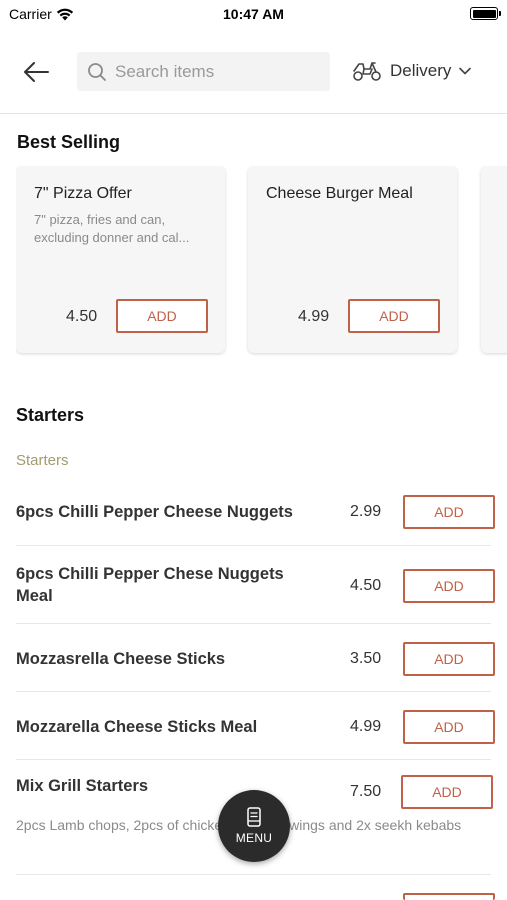 The image size is (507, 900). Describe the element at coordinates (255, 659) in the screenshot. I see `menu-item: Mozzasrella Cheese Sticks 3.50 ADD` at that location.